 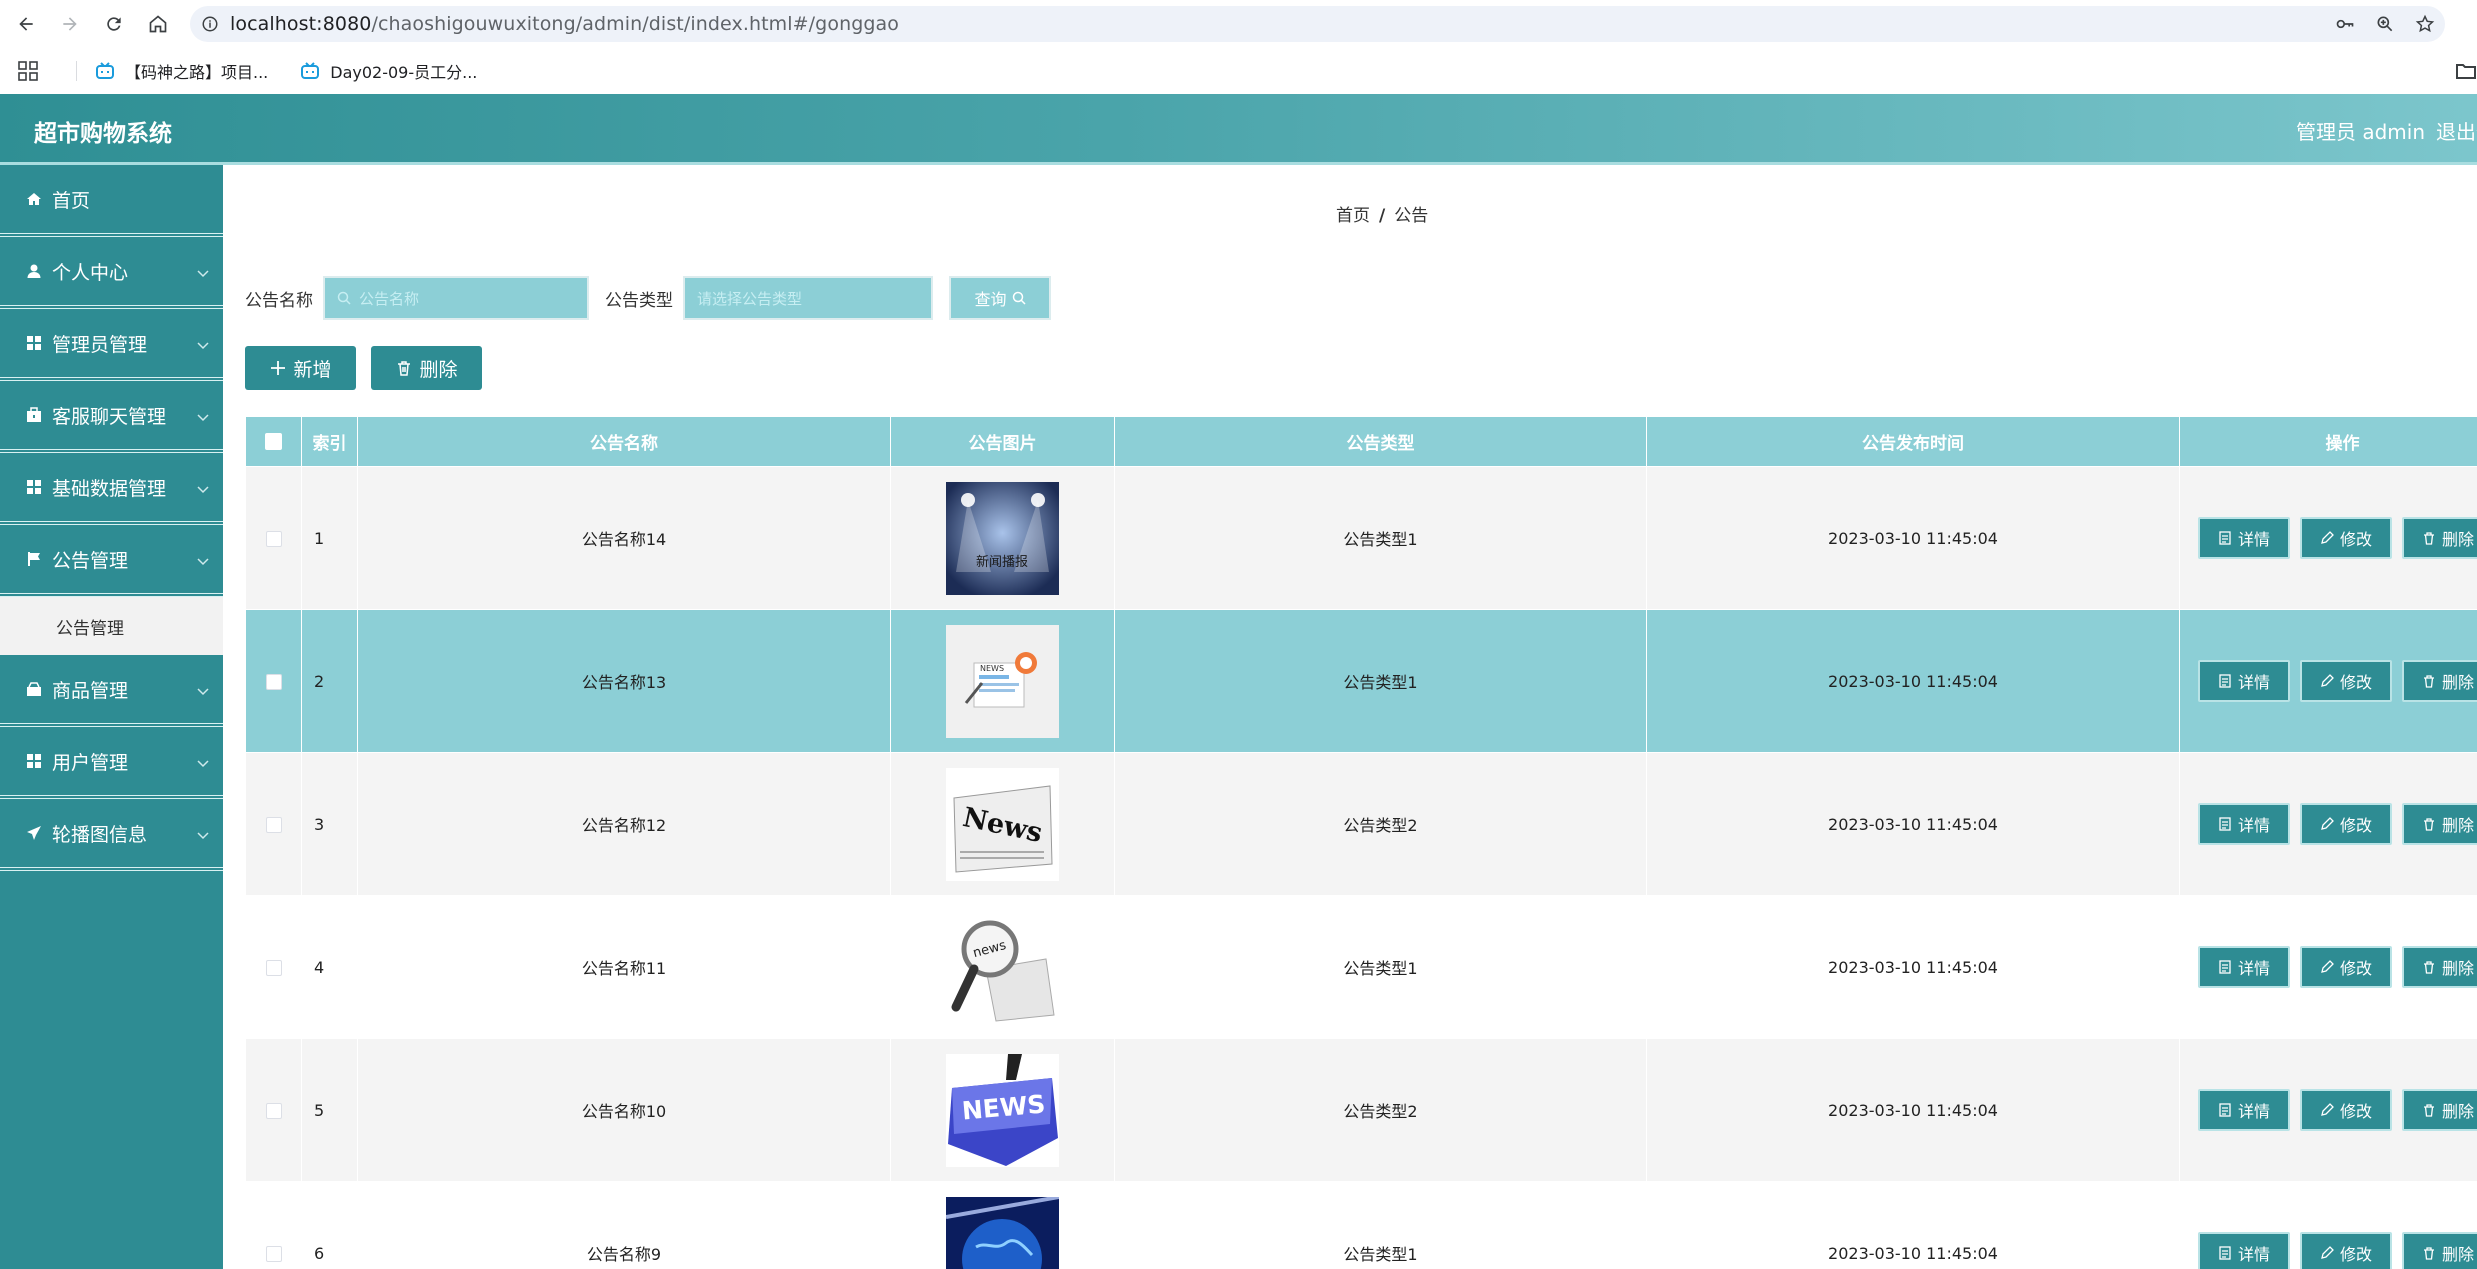 What do you see at coordinates (2466, 71) in the screenshot?
I see `folder-icon` at bounding box center [2466, 71].